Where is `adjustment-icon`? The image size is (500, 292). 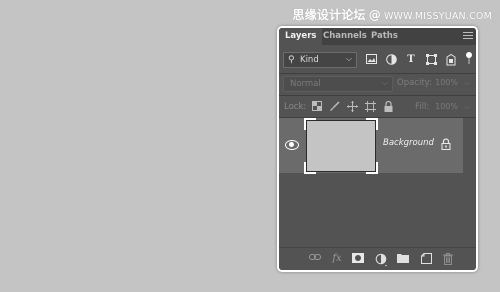 adjustment-icon is located at coordinates (381, 260).